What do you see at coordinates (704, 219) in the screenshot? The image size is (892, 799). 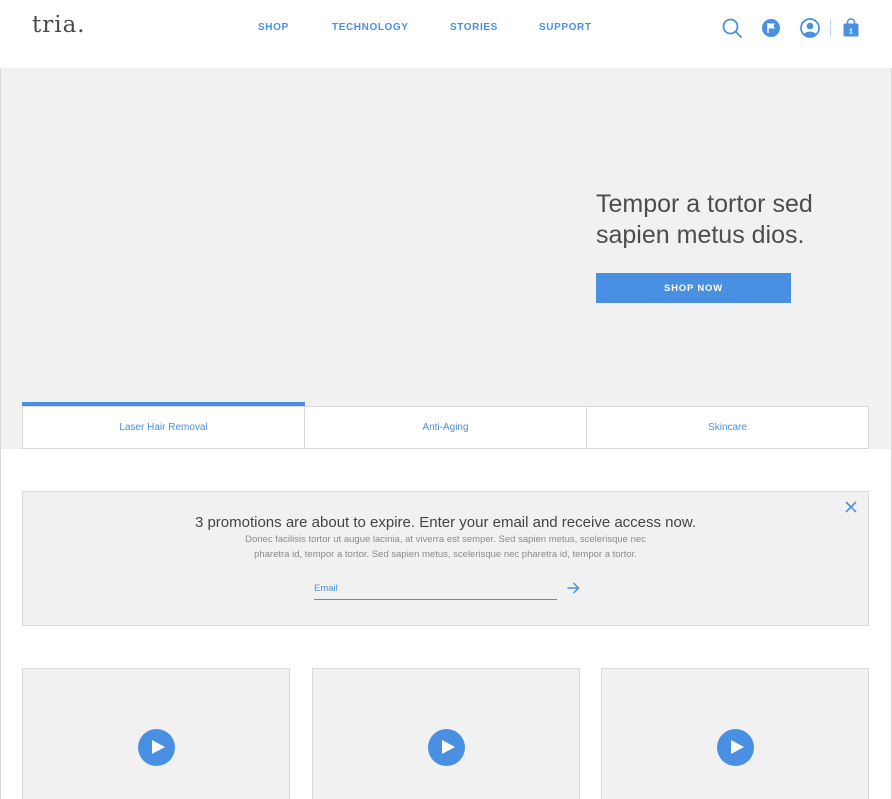 I see `hero-headline: Tempor a tortor sed sapien metus dios.` at bounding box center [704, 219].